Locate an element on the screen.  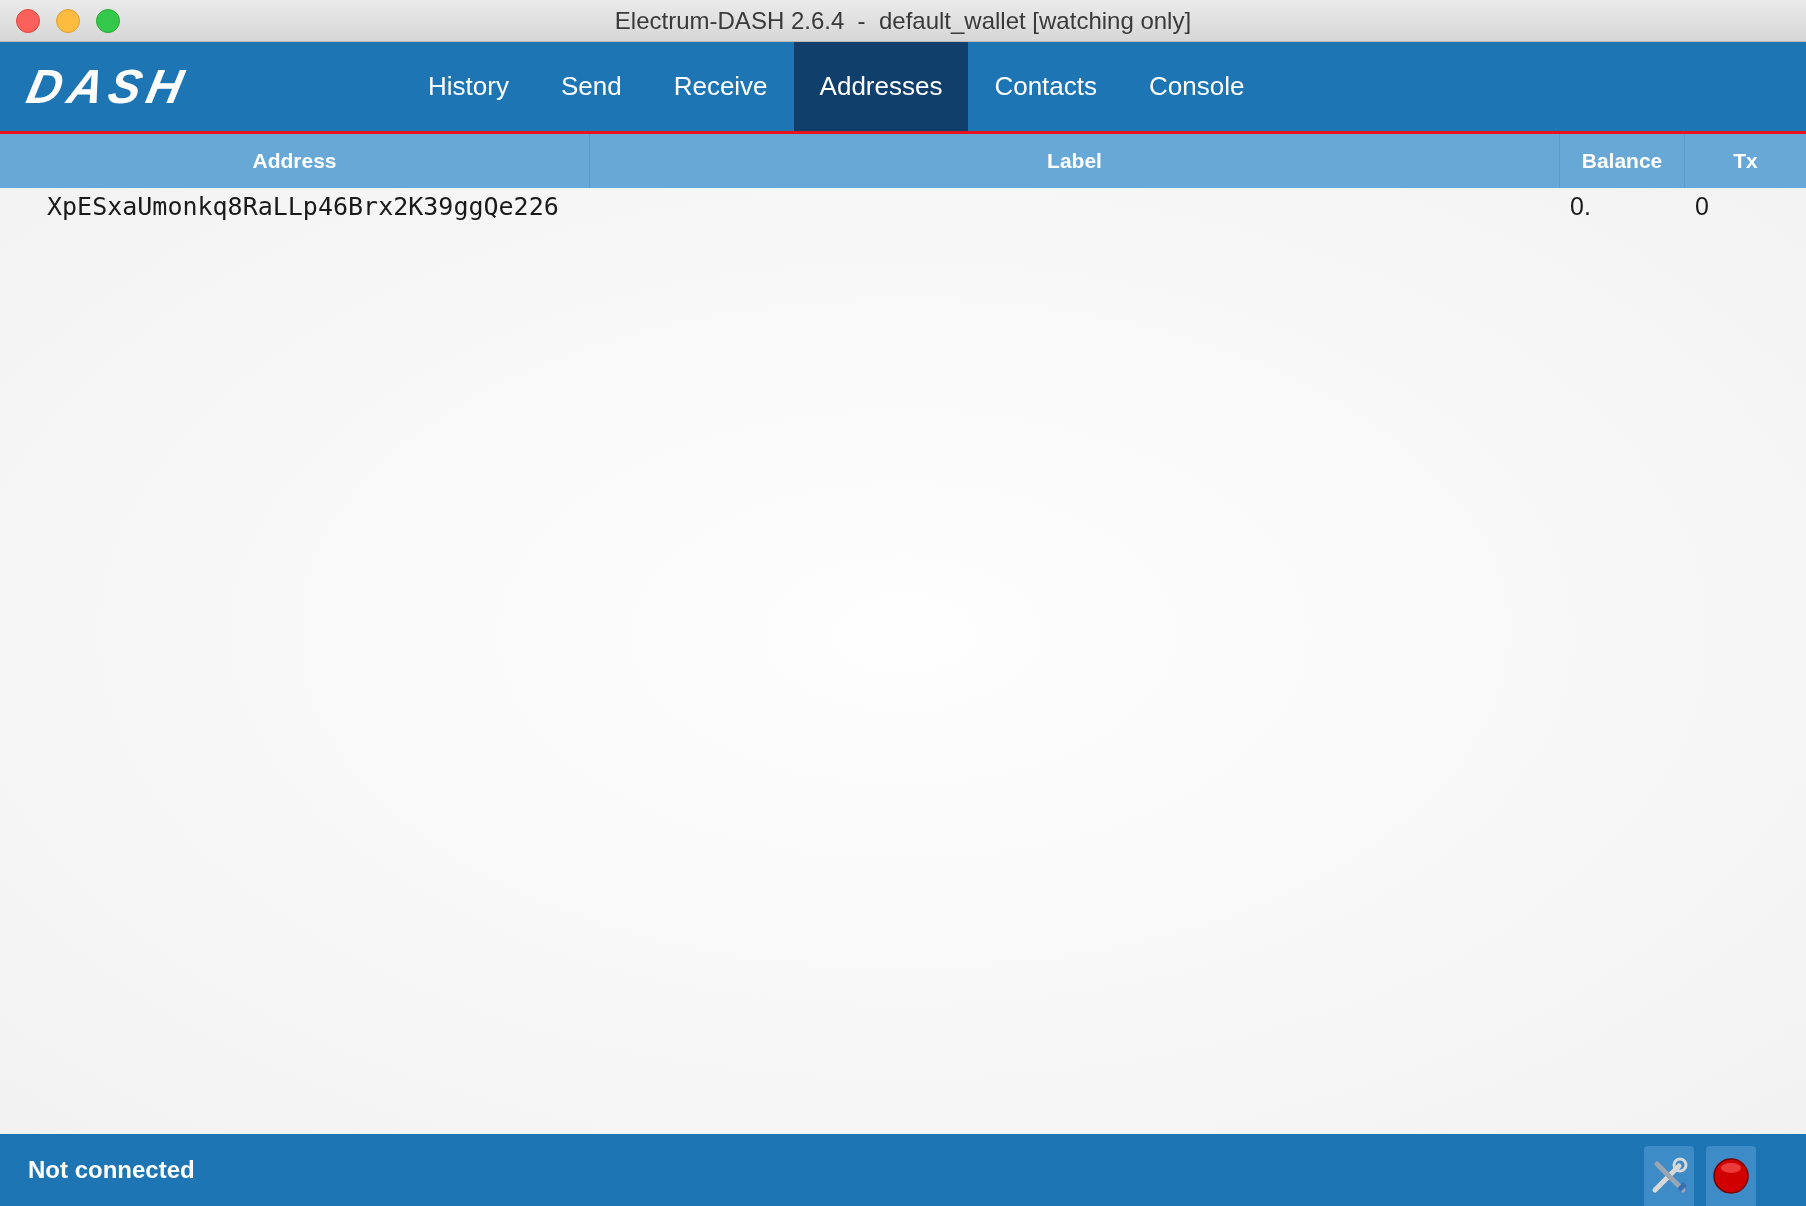
minimize-button is located at coordinates (68, 20).